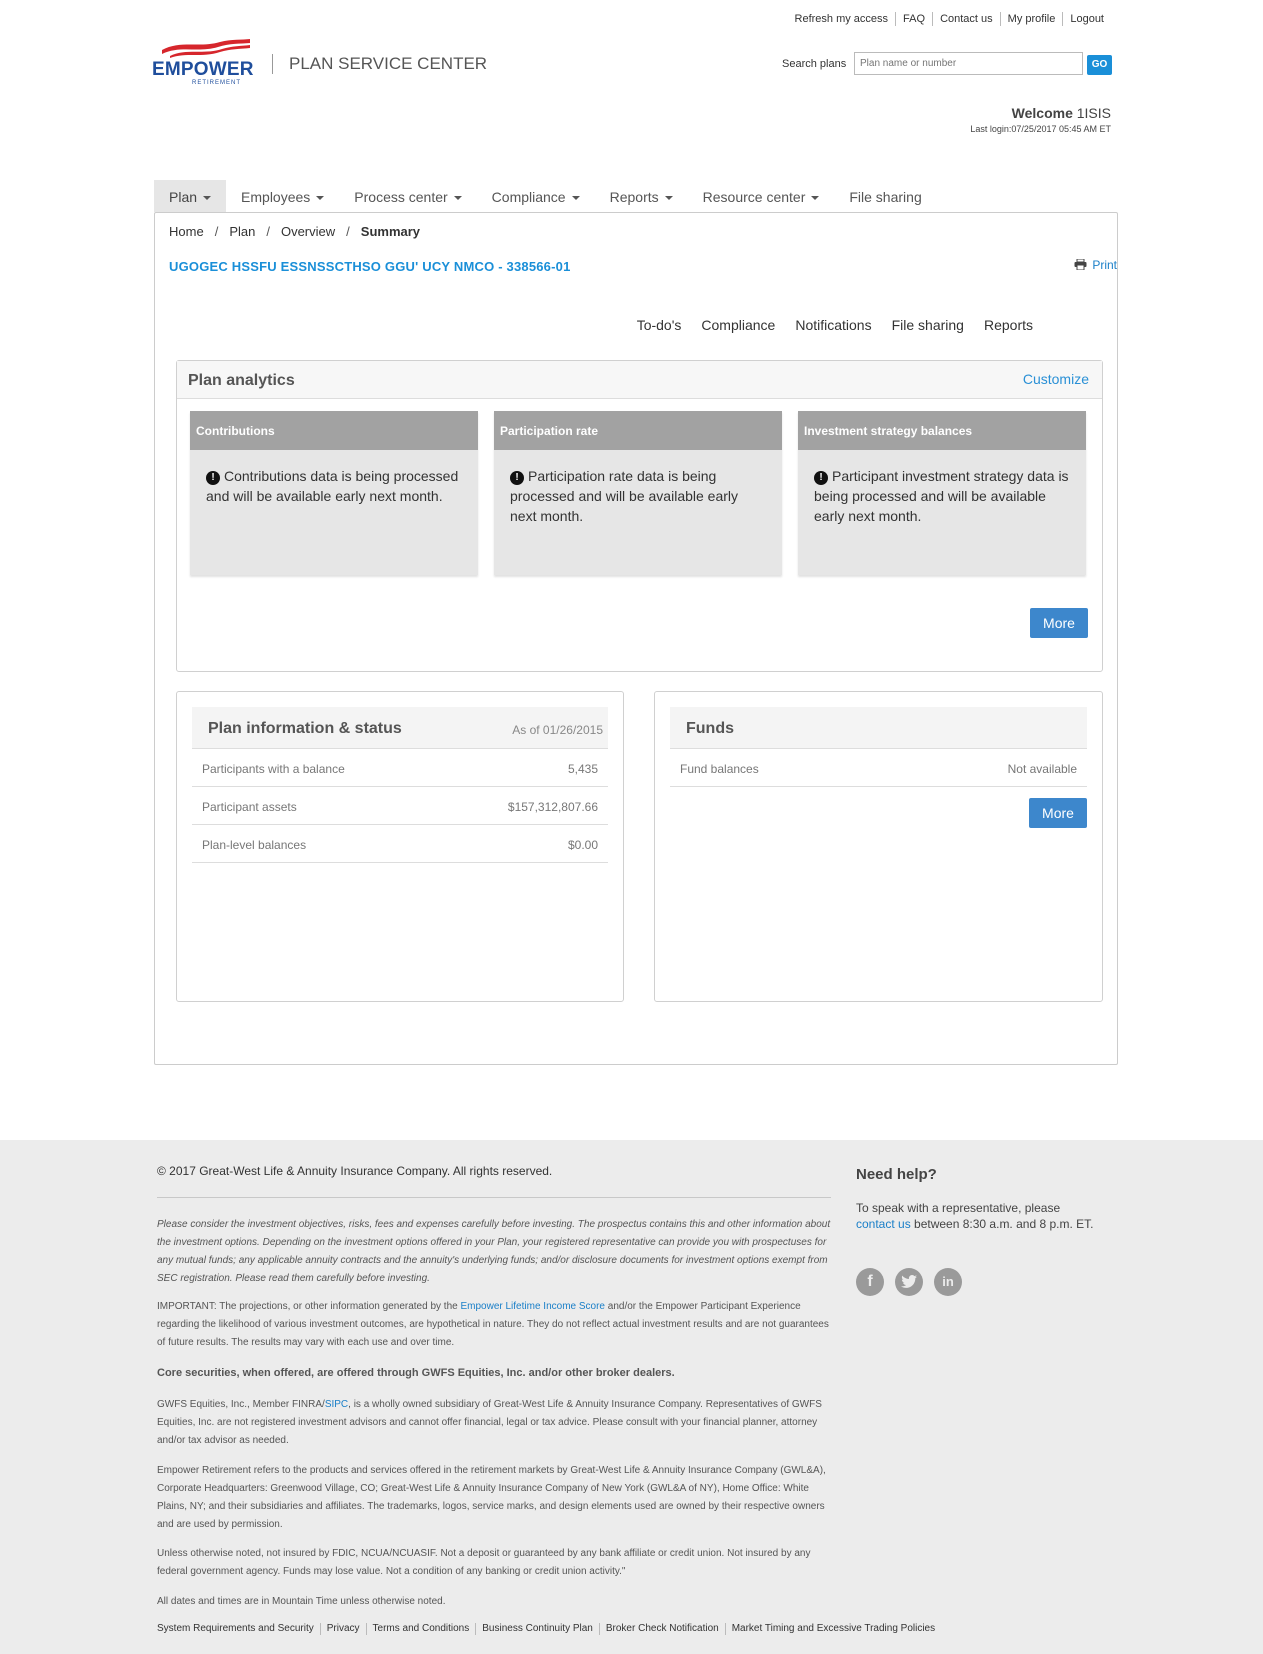 Image resolution: width=1263 pixels, height=1654 pixels. What do you see at coordinates (273, 769) in the screenshot?
I see `row-label: Participants with a balance` at bounding box center [273, 769].